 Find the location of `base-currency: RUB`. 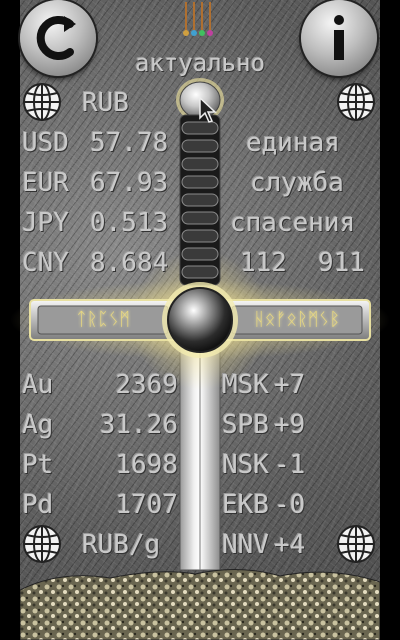

base-currency: RUB is located at coordinates (105, 103).